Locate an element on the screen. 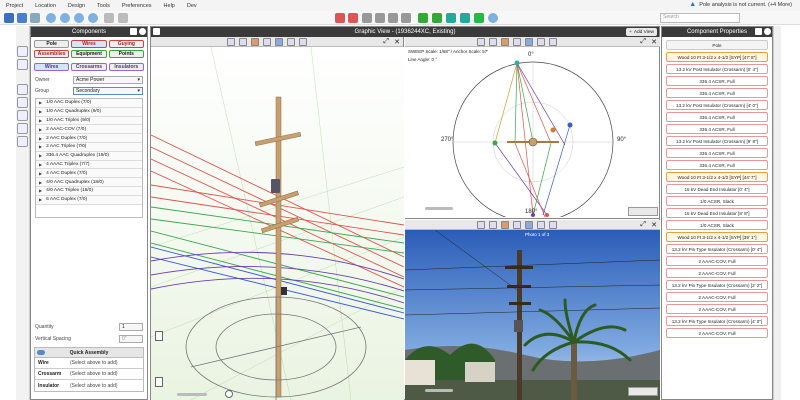  menu-dev: Dev is located at coordinates (192, 6).